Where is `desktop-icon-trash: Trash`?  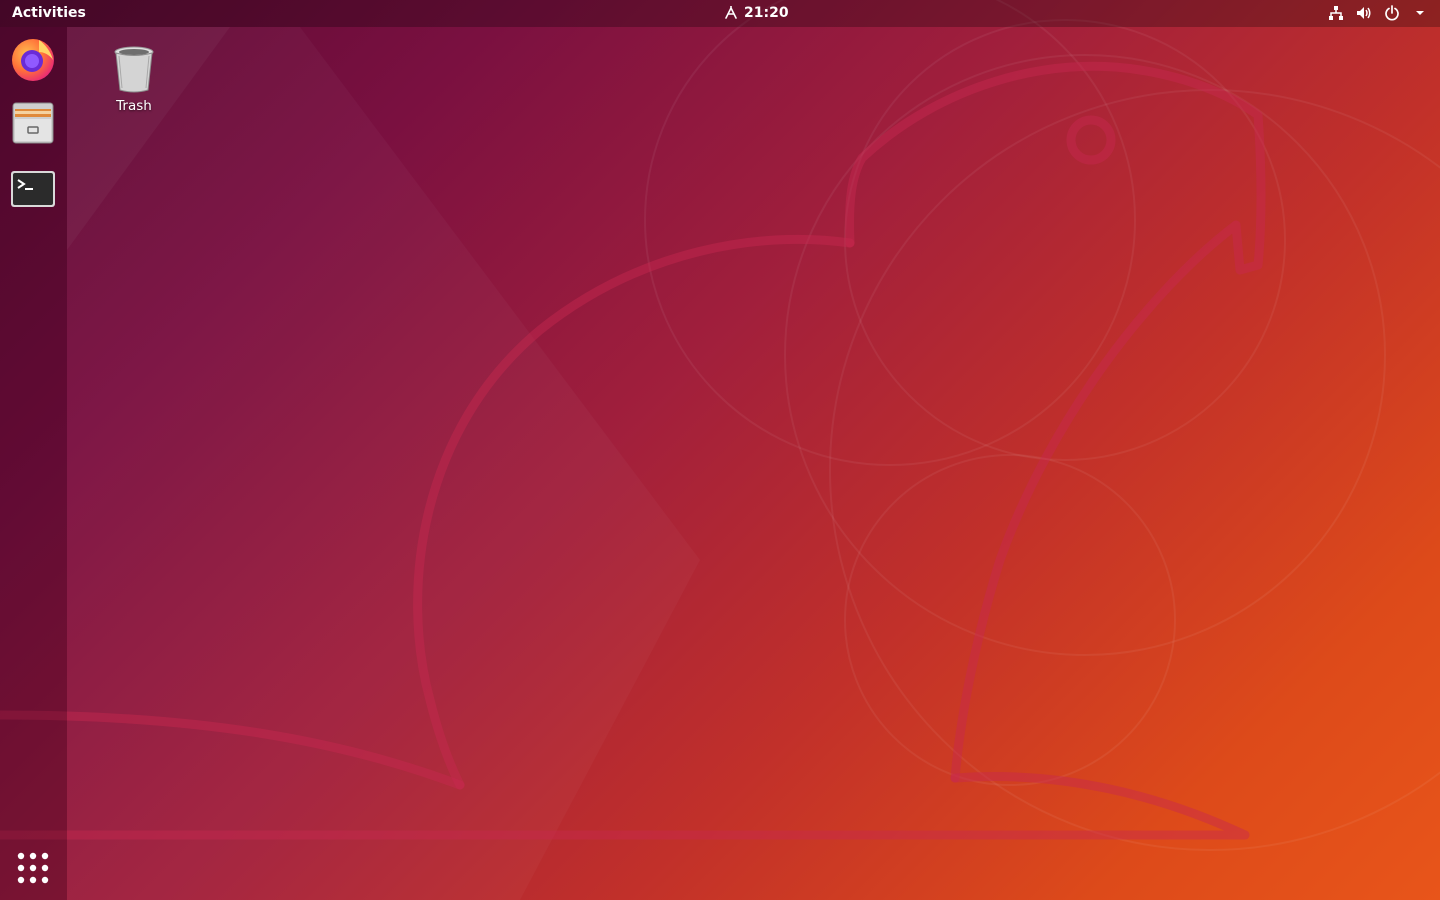
desktop-icon-trash: Trash is located at coordinates (134, 79).